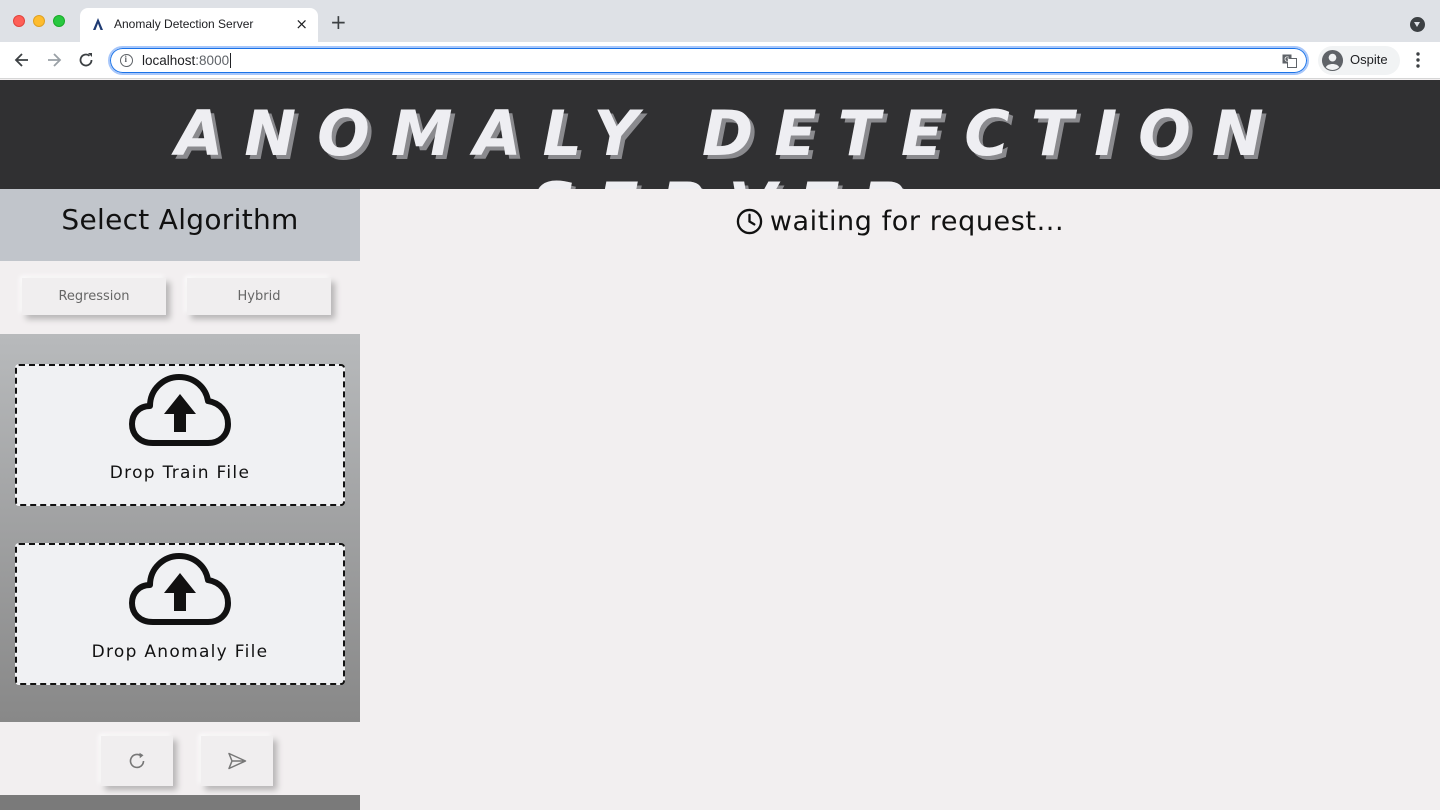 This screenshot has width=1440, height=810. I want to click on minimize-window-icon, so click(39, 21).